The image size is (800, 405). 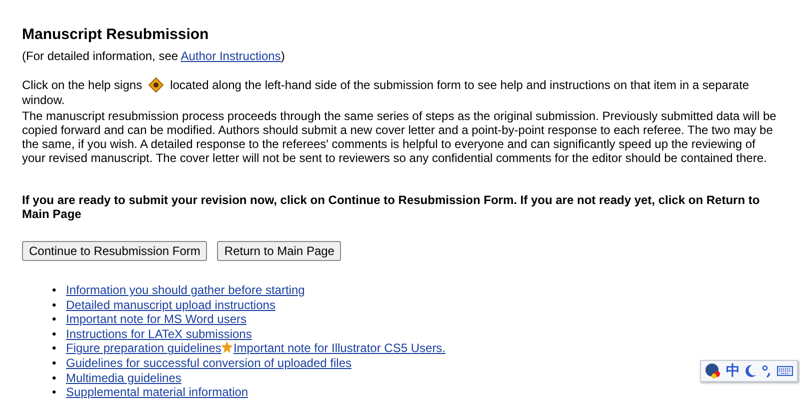 I want to click on help-link: Instructions for LATeX submissions, so click(x=159, y=333).